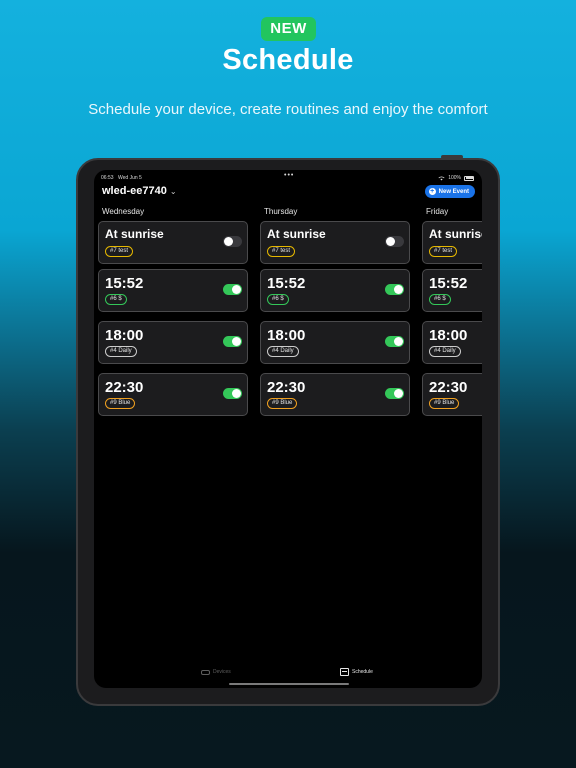  I want to click on devices-icon, so click(205, 672).